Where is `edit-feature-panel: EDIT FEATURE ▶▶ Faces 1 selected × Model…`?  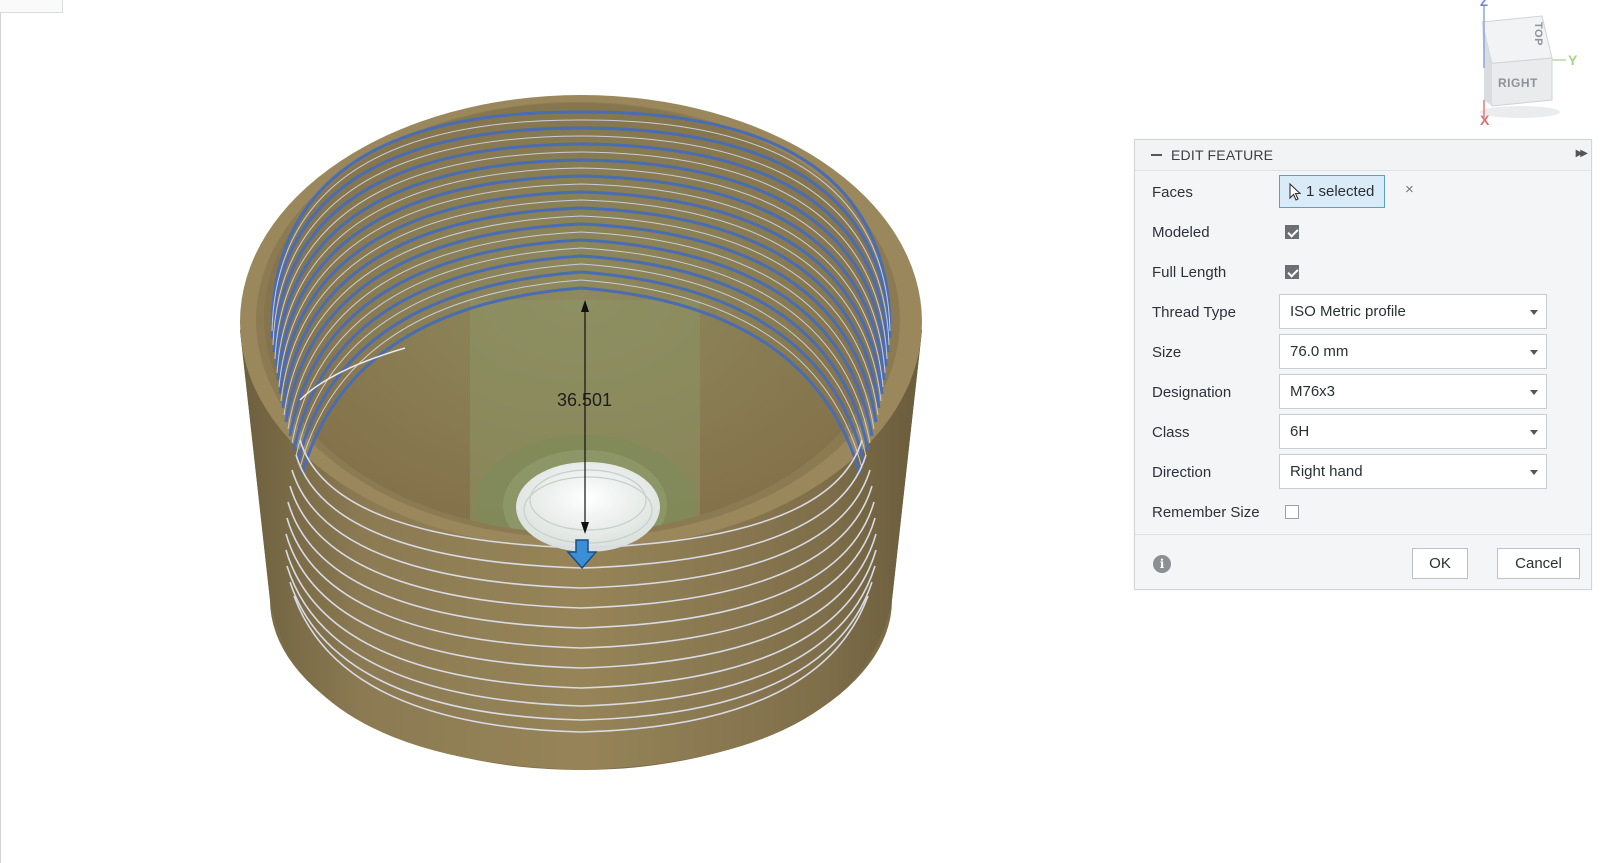
edit-feature-panel: EDIT FEATURE ▶▶ Faces 1 selected × Model… is located at coordinates (1363, 364).